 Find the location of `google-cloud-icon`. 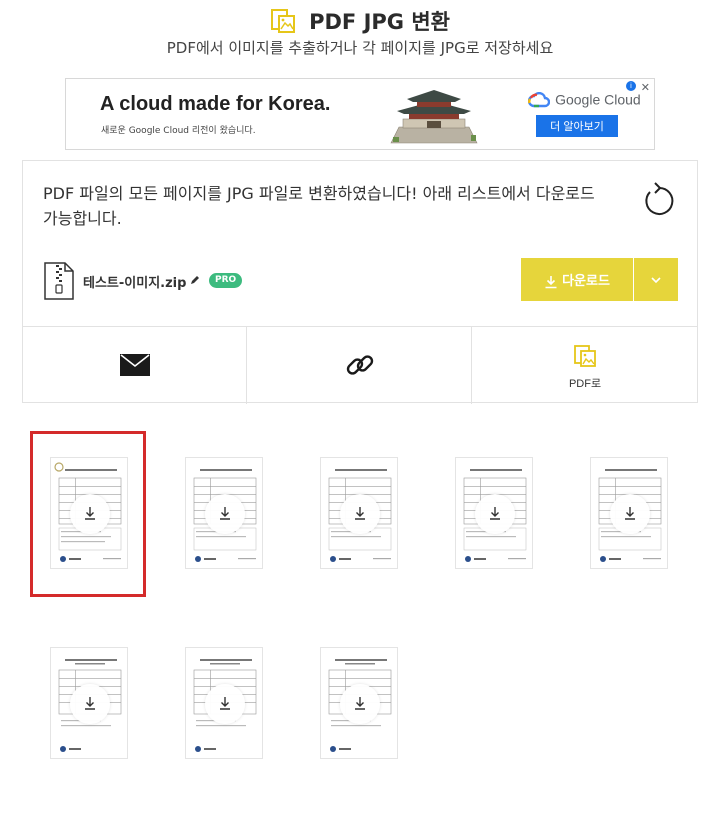

google-cloud-icon is located at coordinates (539, 99).